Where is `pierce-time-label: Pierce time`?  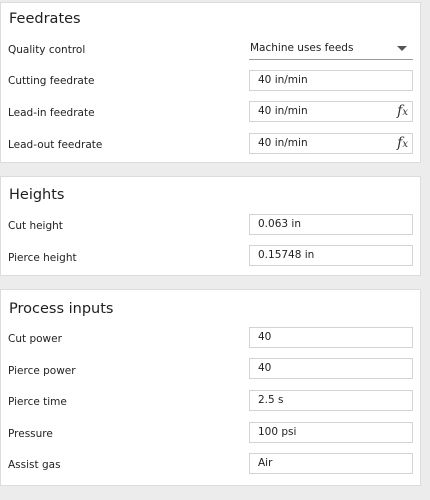 pierce-time-label: Pierce time is located at coordinates (37, 402).